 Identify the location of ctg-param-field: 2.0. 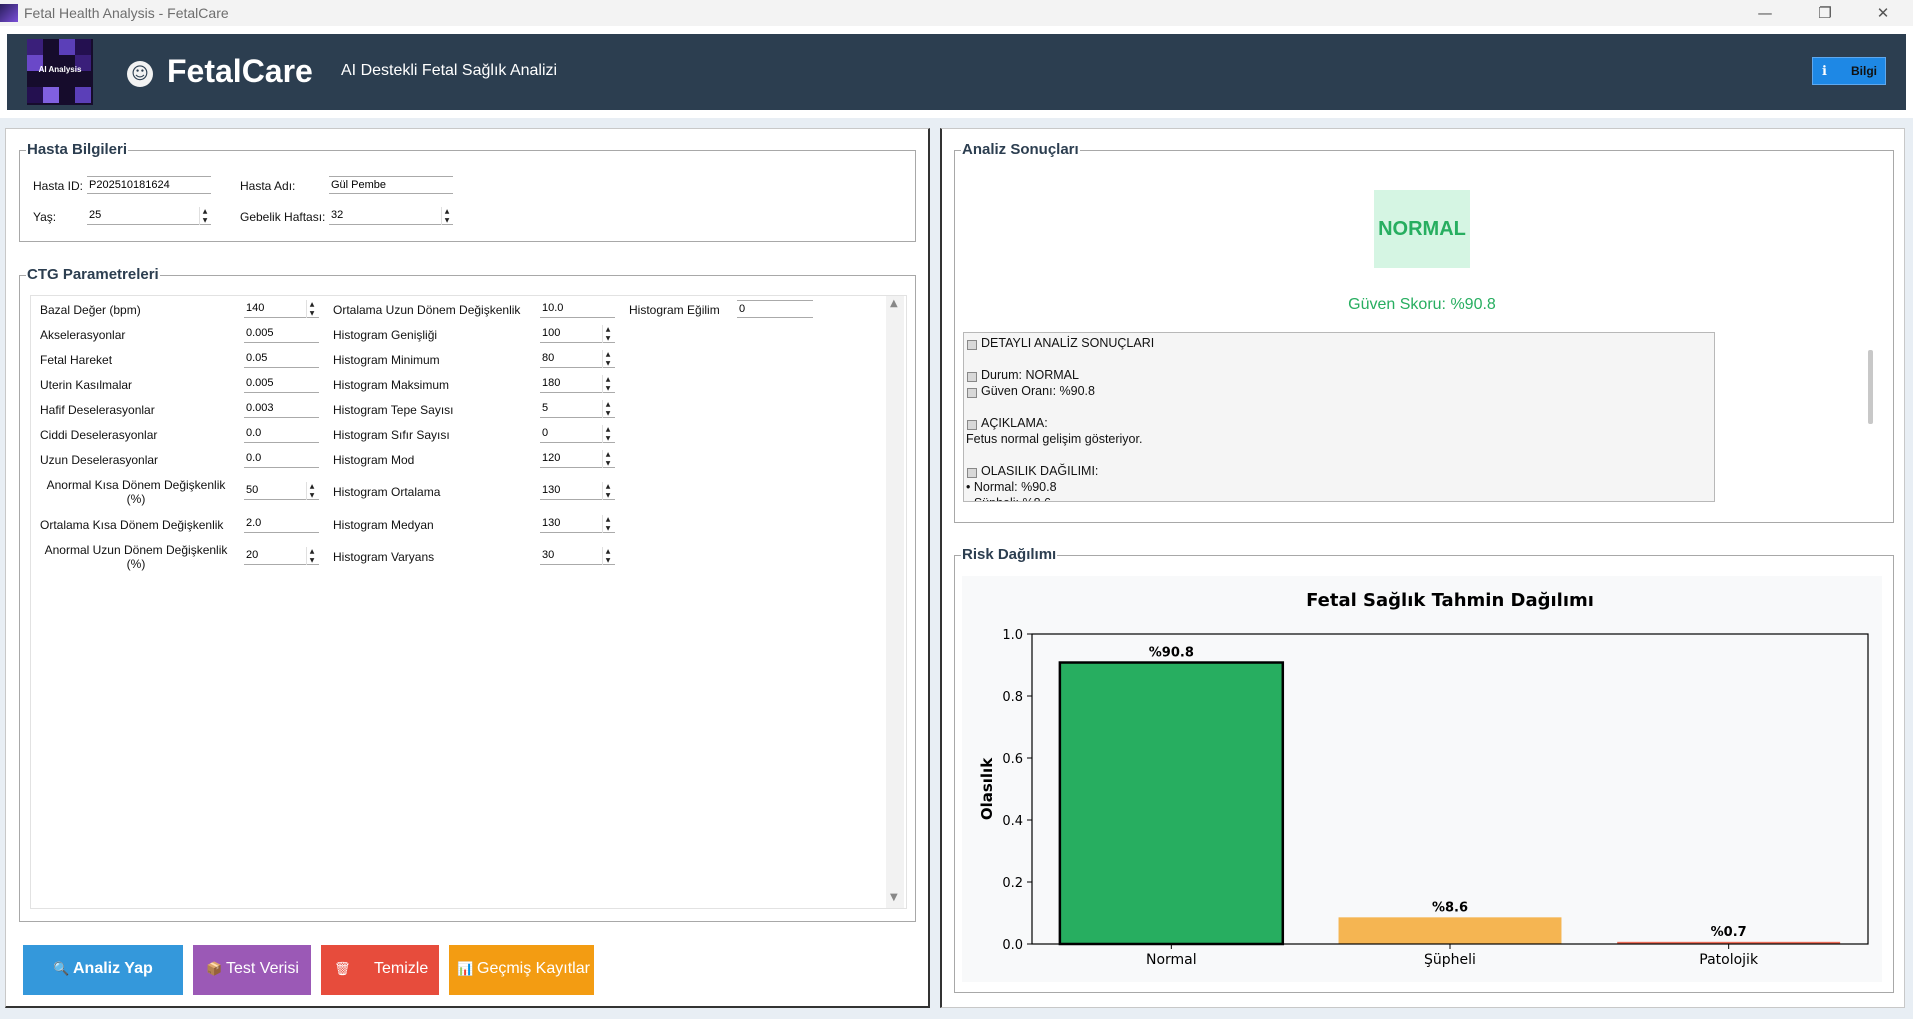
(281, 524).